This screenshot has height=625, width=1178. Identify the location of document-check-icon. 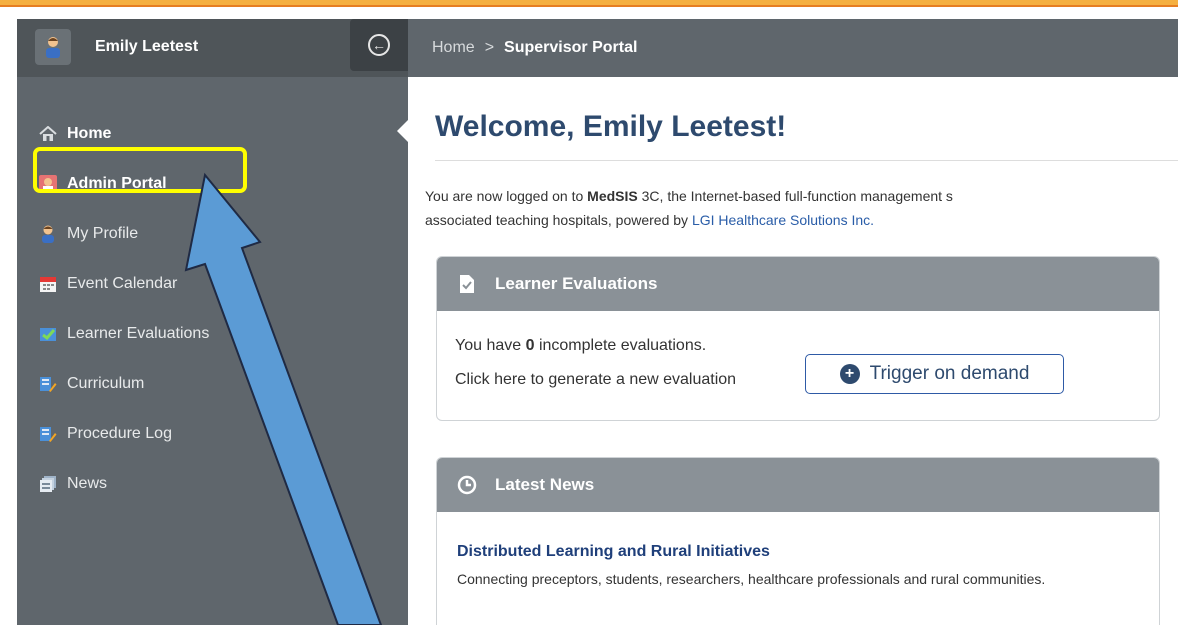
(467, 284).